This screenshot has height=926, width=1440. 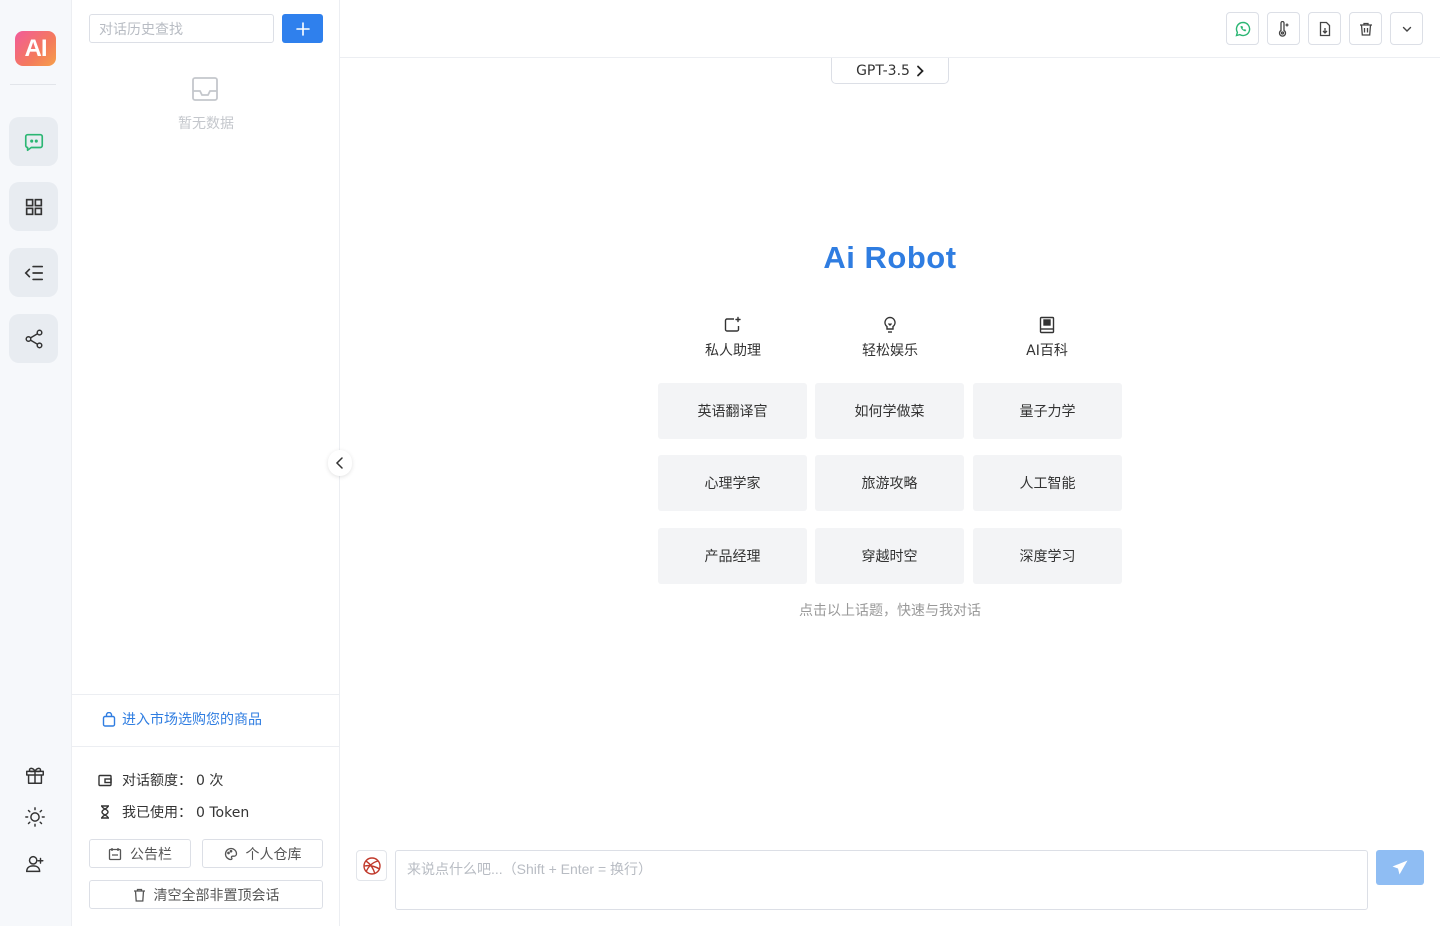 I want to click on assistant-icon, so click(x=732, y=324).